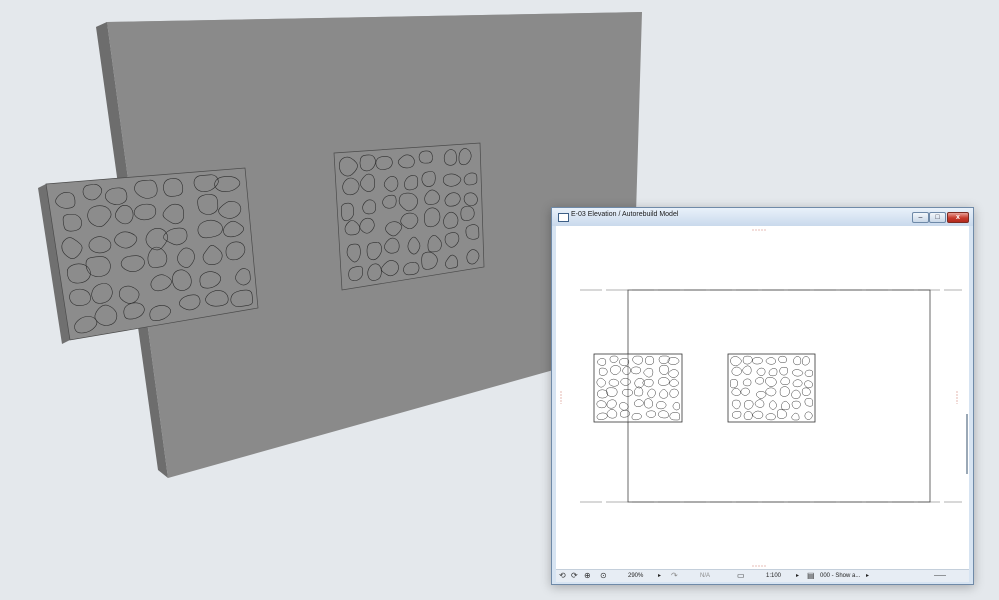 The height and width of the screenshot is (600, 999). I want to click on close-icon: x, so click(958, 217).